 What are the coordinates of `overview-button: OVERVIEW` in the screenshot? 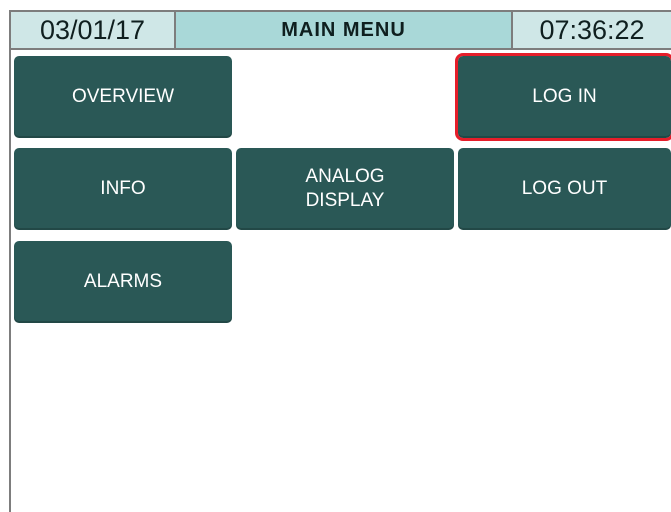 It's located at (123, 97).